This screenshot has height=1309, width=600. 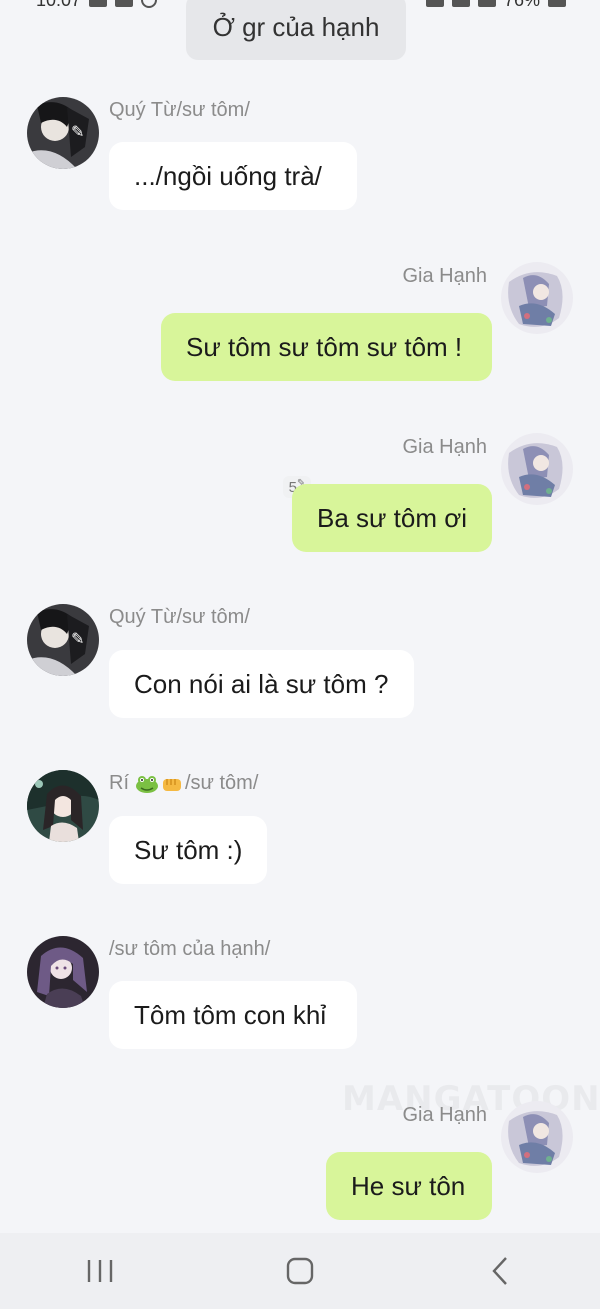 I want to click on group-title: Ở gr của hạnh, so click(x=296, y=30).